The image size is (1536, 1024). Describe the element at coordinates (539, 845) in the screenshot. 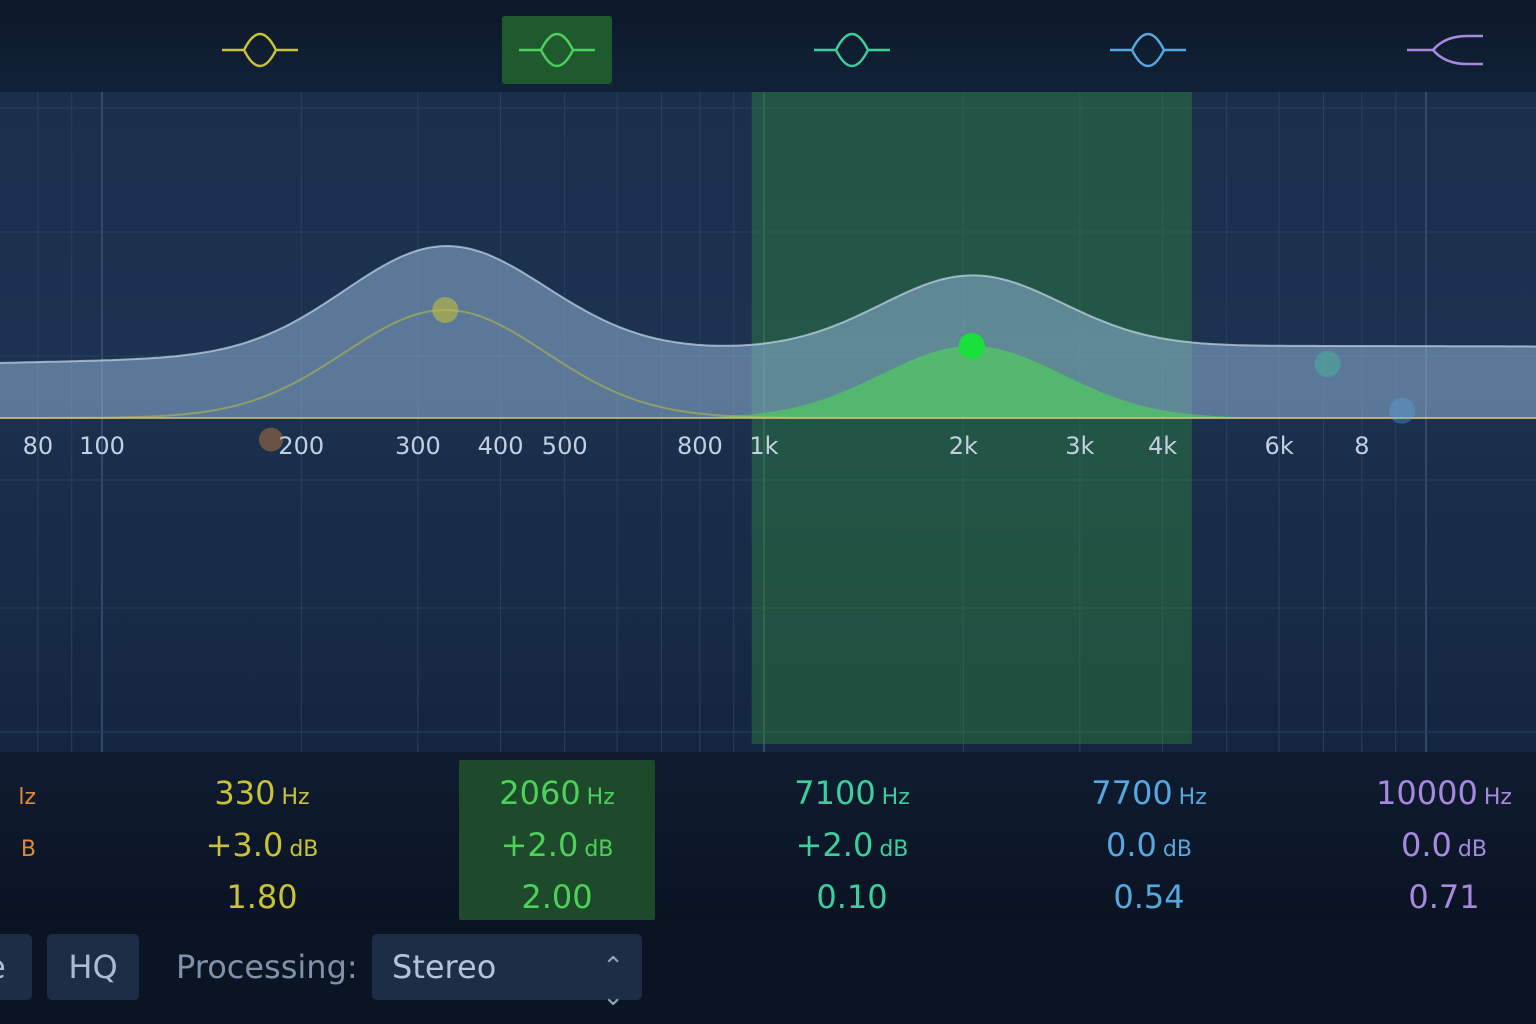

I see `band-3-gain-value: +2.0` at that location.